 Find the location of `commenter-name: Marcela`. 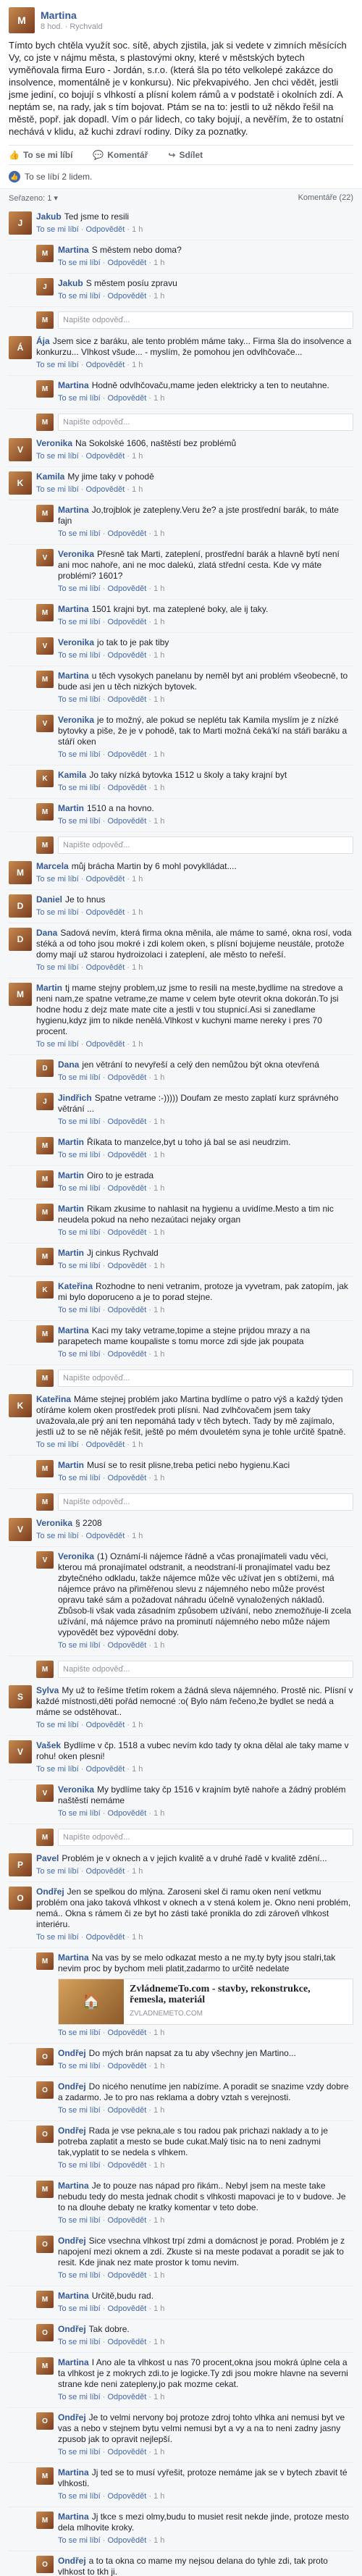

commenter-name: Marcela is located at coordinates (53, 866).